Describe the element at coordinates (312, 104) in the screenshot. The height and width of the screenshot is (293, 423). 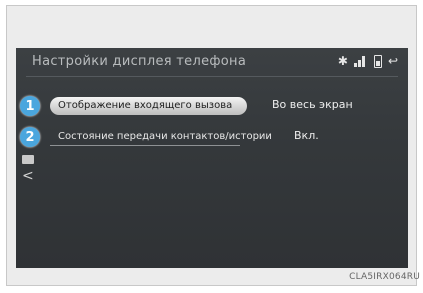
I see `incoming-call-display-value: Во весь экран` at that location.